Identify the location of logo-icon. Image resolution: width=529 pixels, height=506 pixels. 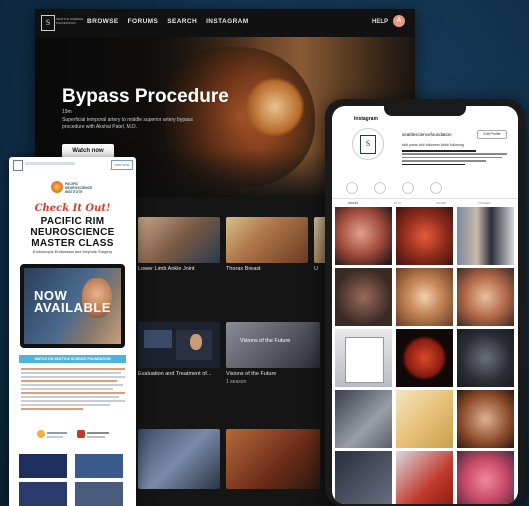
(18, 165).